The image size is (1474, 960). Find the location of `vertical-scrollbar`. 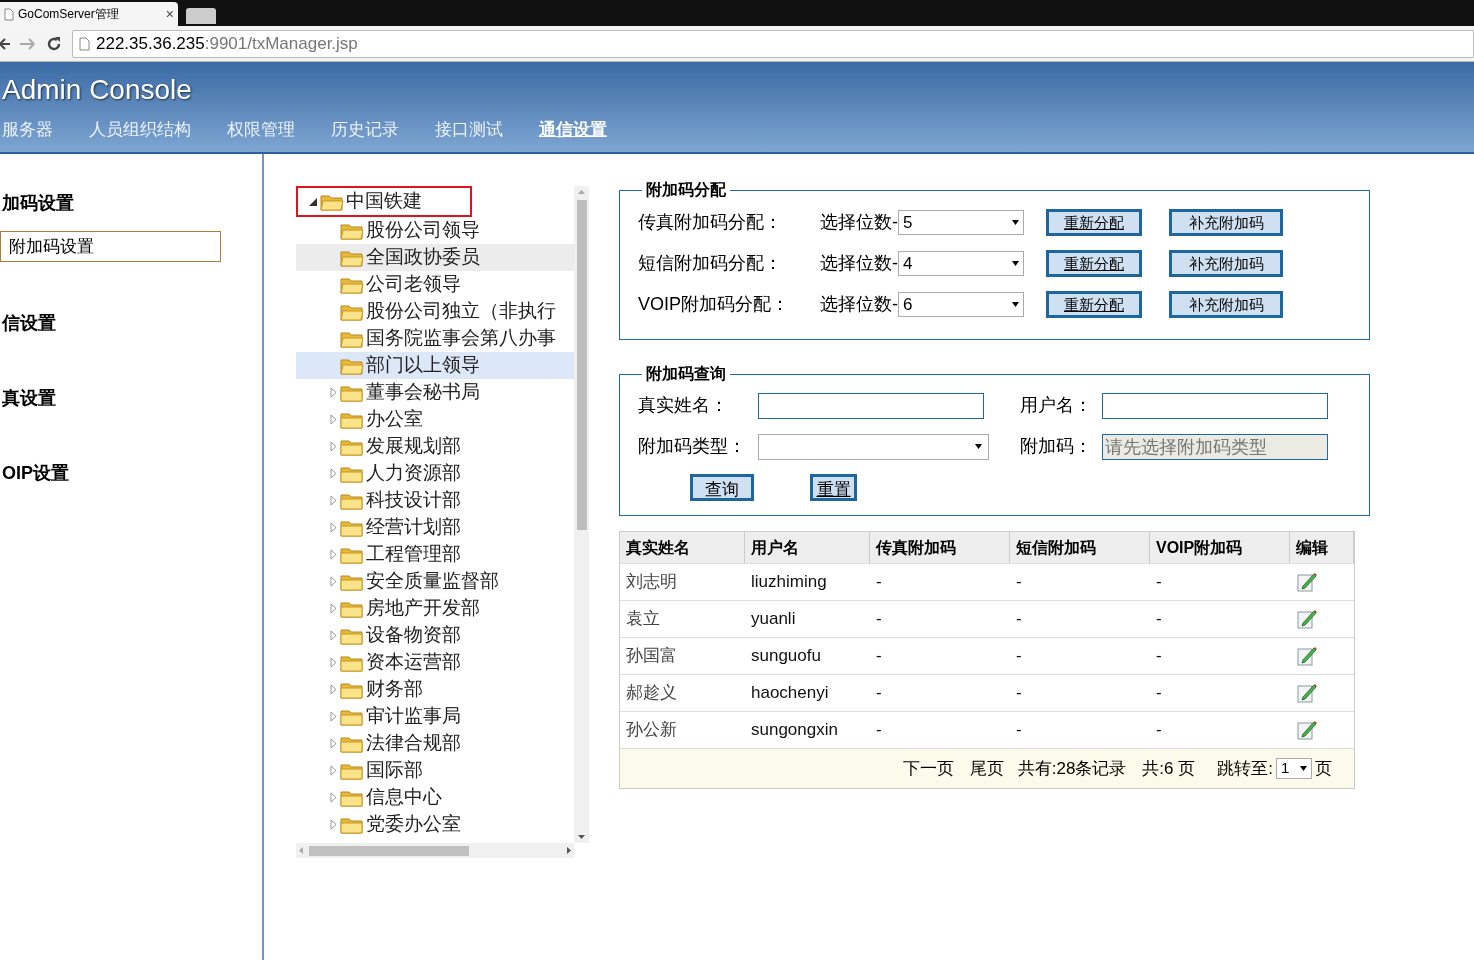

vertical-scrollbar is located at coordinates (581, 514).